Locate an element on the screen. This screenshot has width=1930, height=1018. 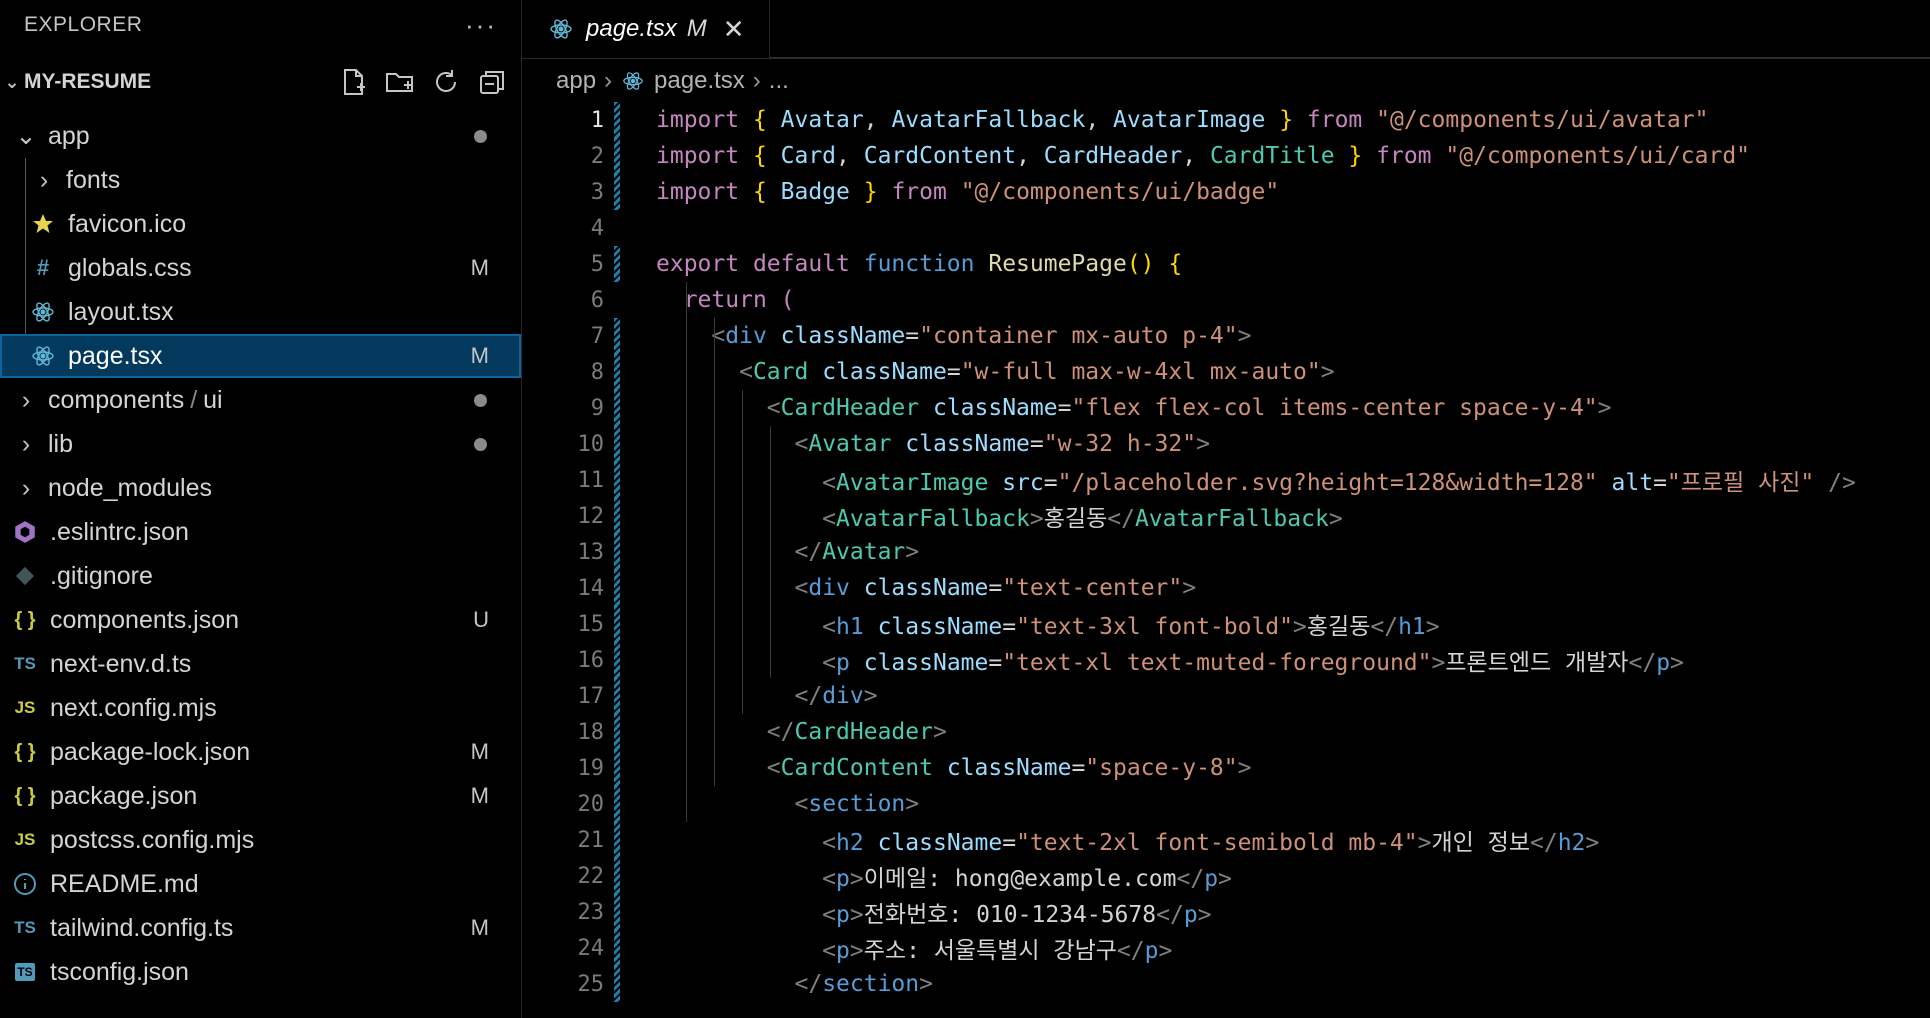
tab-page-tsx: page.tsx M ✕ is located at coordinates (646, 29).